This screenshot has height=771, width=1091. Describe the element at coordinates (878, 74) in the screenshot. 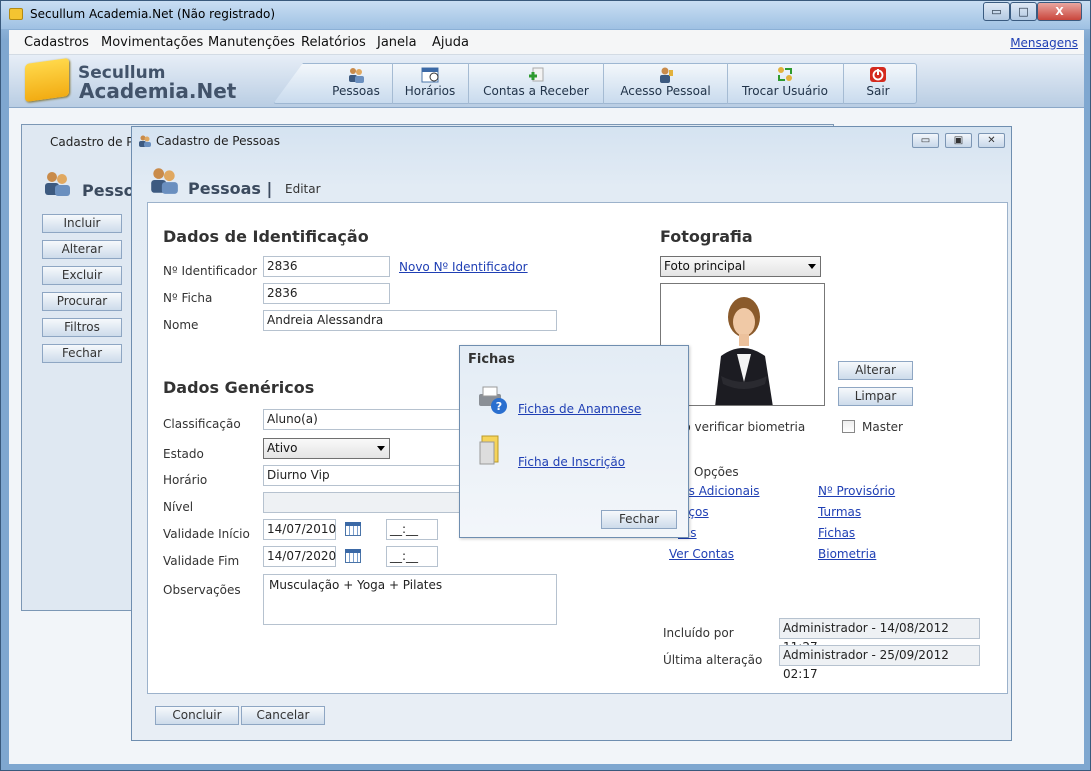

I see `power-icon` at that location.